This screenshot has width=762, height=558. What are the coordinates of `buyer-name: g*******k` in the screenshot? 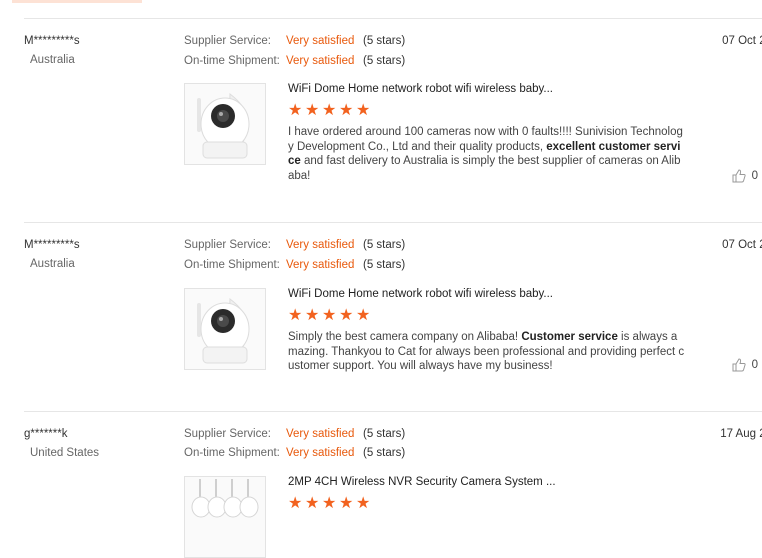 It's located at (46, 434).